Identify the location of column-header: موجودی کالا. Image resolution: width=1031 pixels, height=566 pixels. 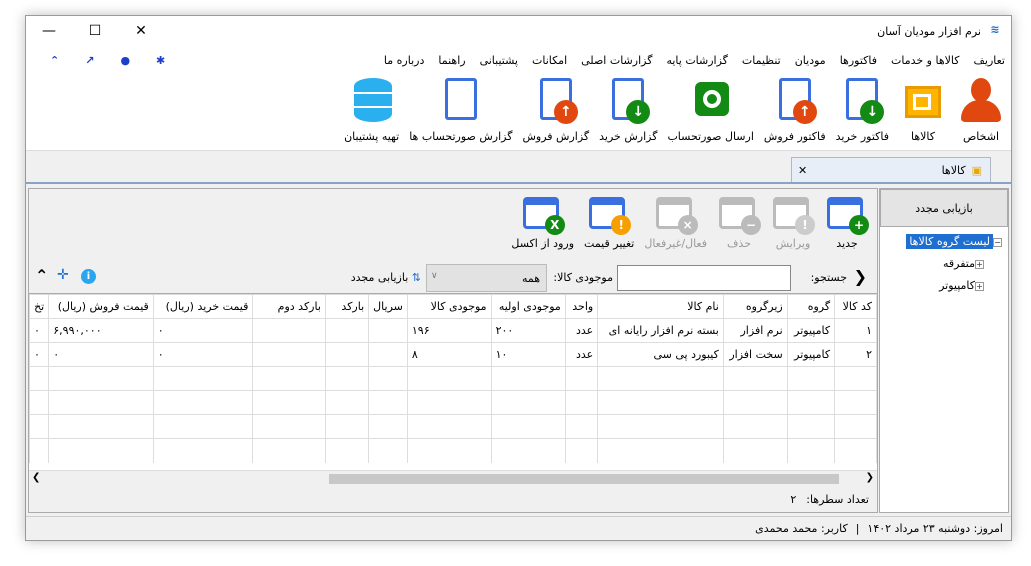
(449, 306).